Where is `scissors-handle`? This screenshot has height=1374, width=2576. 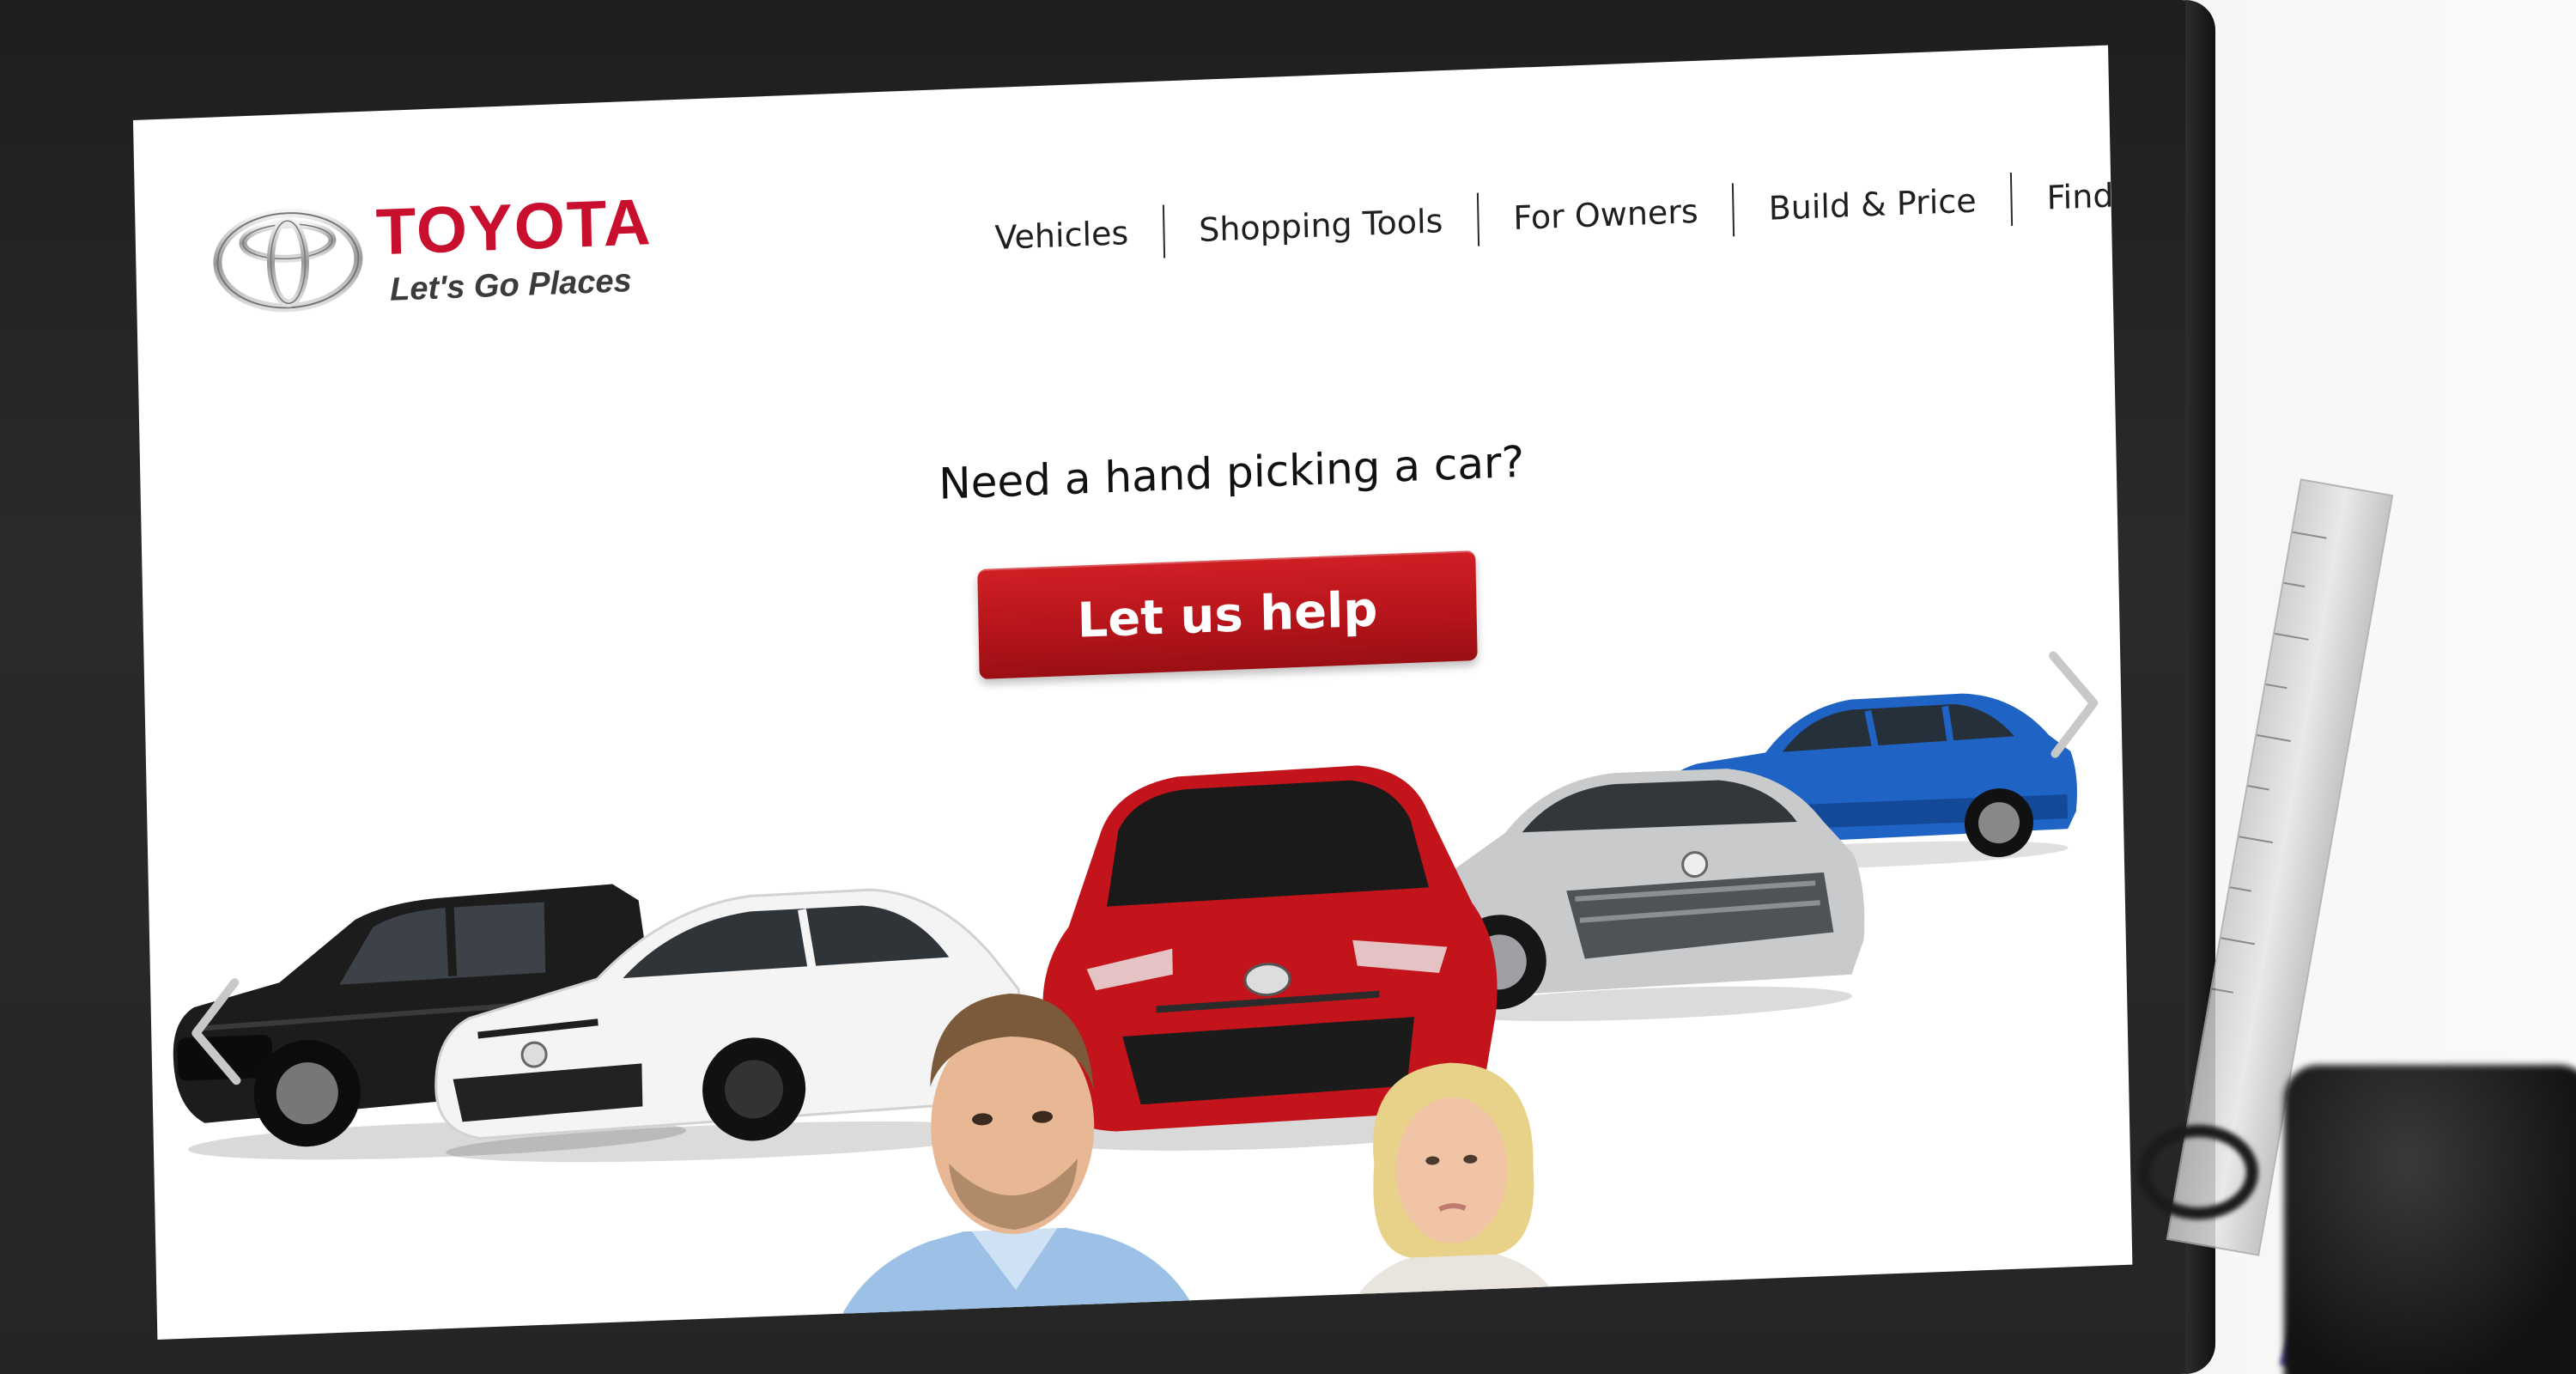
scissors-handle is located at coordinates (2198, 1172).